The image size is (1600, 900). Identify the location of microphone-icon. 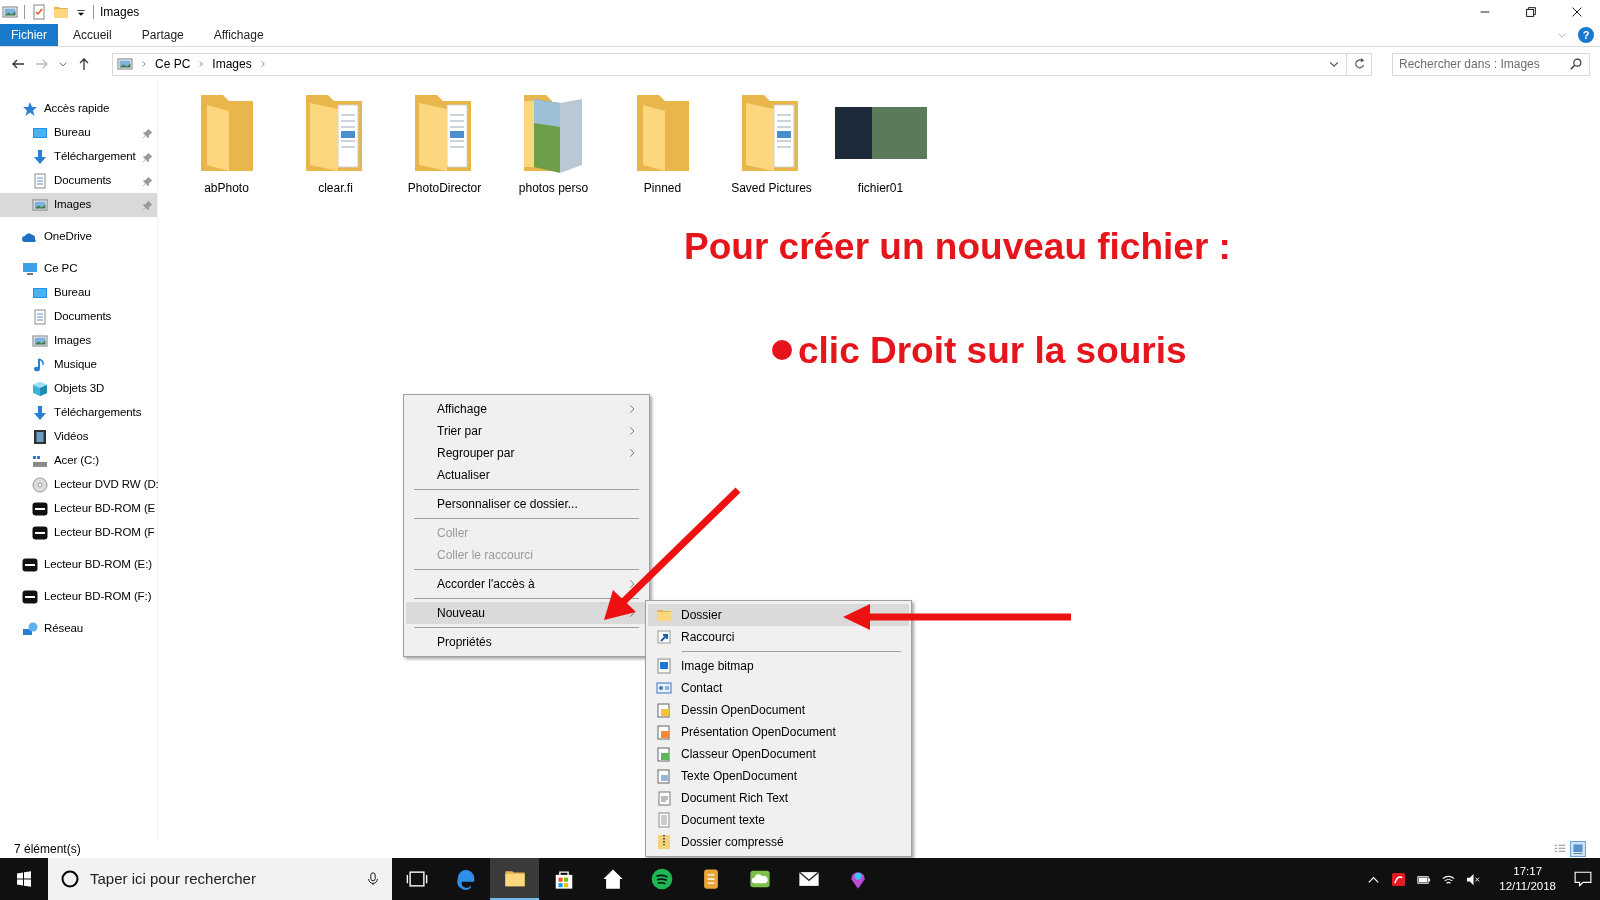
(373, 879).